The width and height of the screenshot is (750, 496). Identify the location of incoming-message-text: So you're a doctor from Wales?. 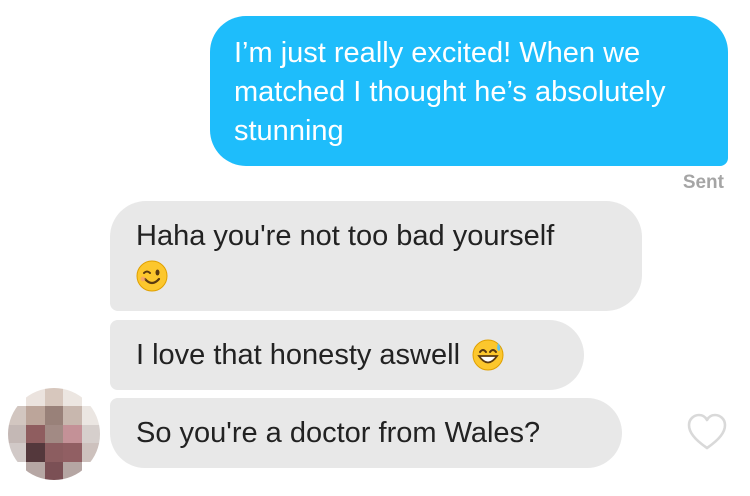
(338, 432).